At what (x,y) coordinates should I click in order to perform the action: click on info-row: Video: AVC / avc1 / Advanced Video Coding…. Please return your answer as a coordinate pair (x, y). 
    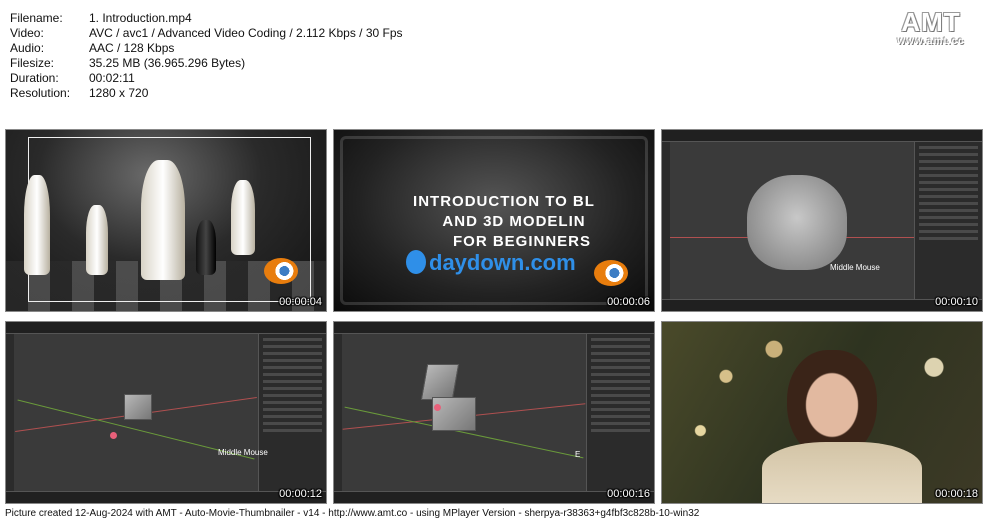
    Looking at the image, I should click on (206, 33).